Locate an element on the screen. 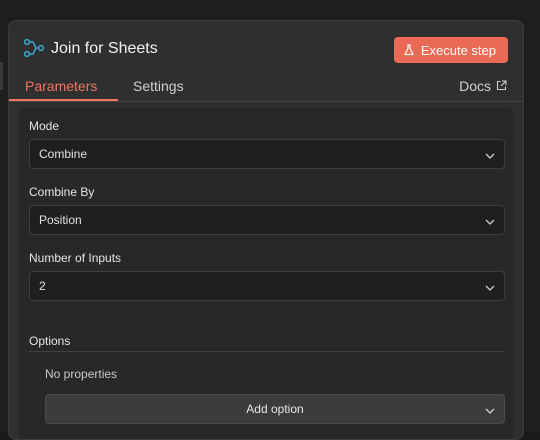 This screenshot has height=440, width=540. add-option-label: Add option is located at coordinates (275, 409).